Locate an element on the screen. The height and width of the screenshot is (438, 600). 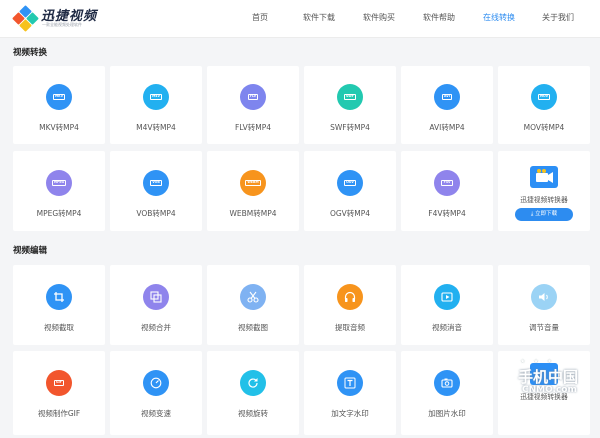
convert-card-flv: FLV FLV转MP4 is located at coordinates (253, 105).